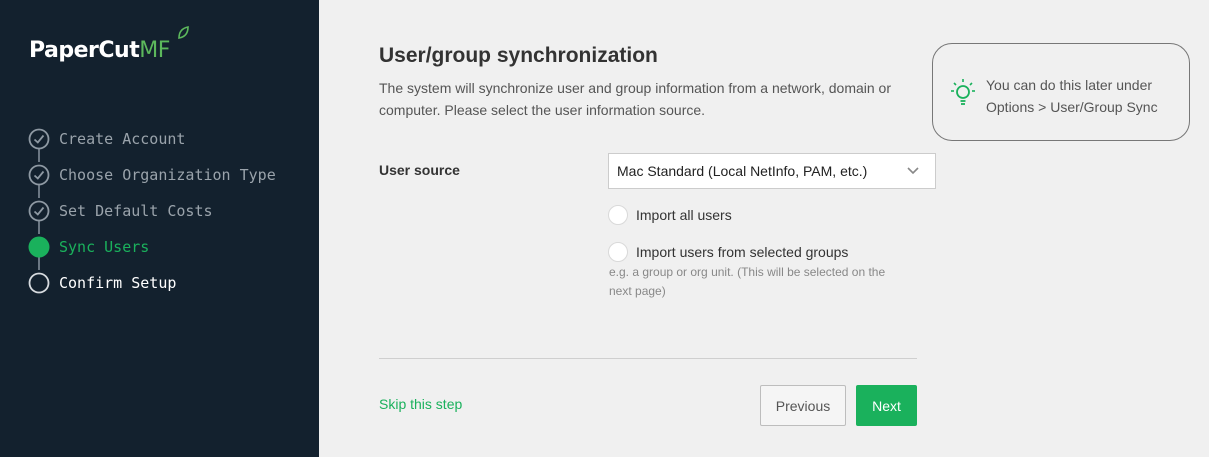  What do you see at coordinates (684, 215) in the screenshot?
I see `import-all-users-label: Import all users` at bounding box center [684, 215].